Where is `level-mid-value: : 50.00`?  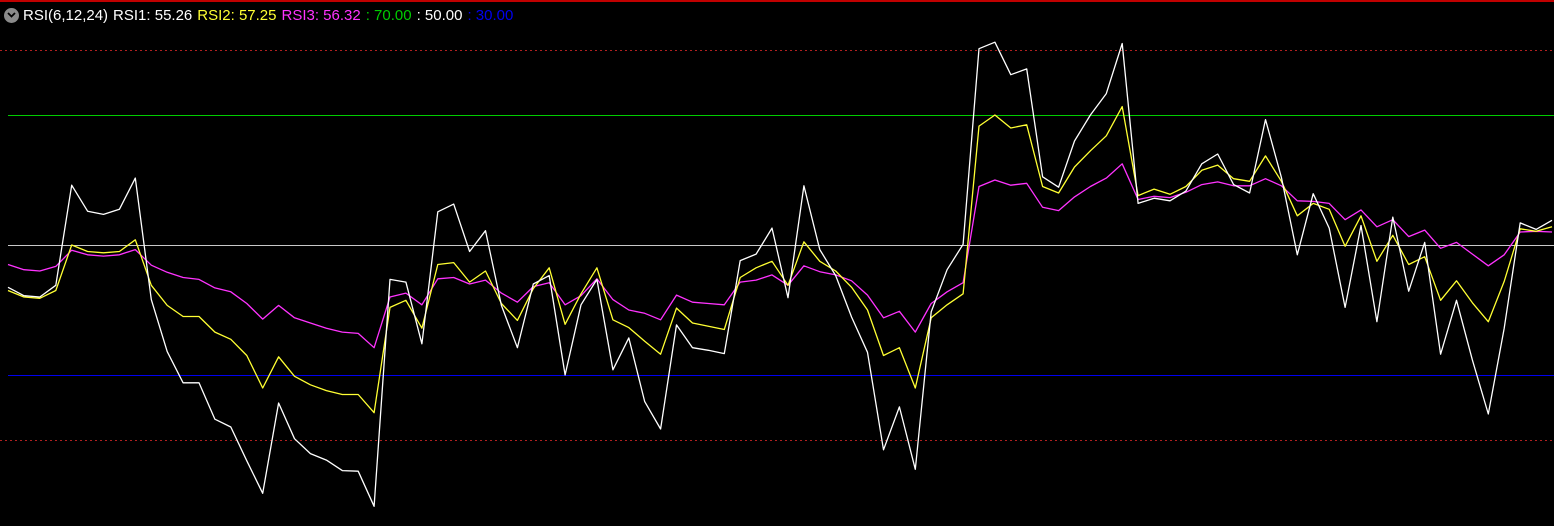
level-mid-value: : 50.00 is located at coordinates (439, 15).